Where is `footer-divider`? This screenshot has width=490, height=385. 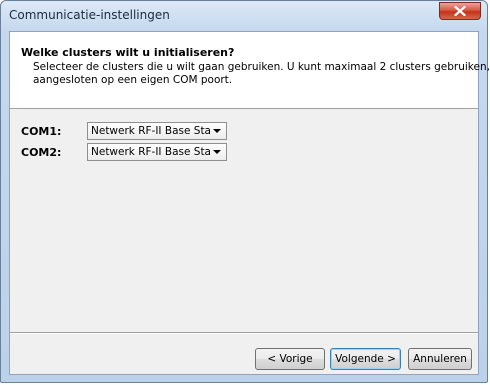
footer-divider is located at coordinates (244, 333).